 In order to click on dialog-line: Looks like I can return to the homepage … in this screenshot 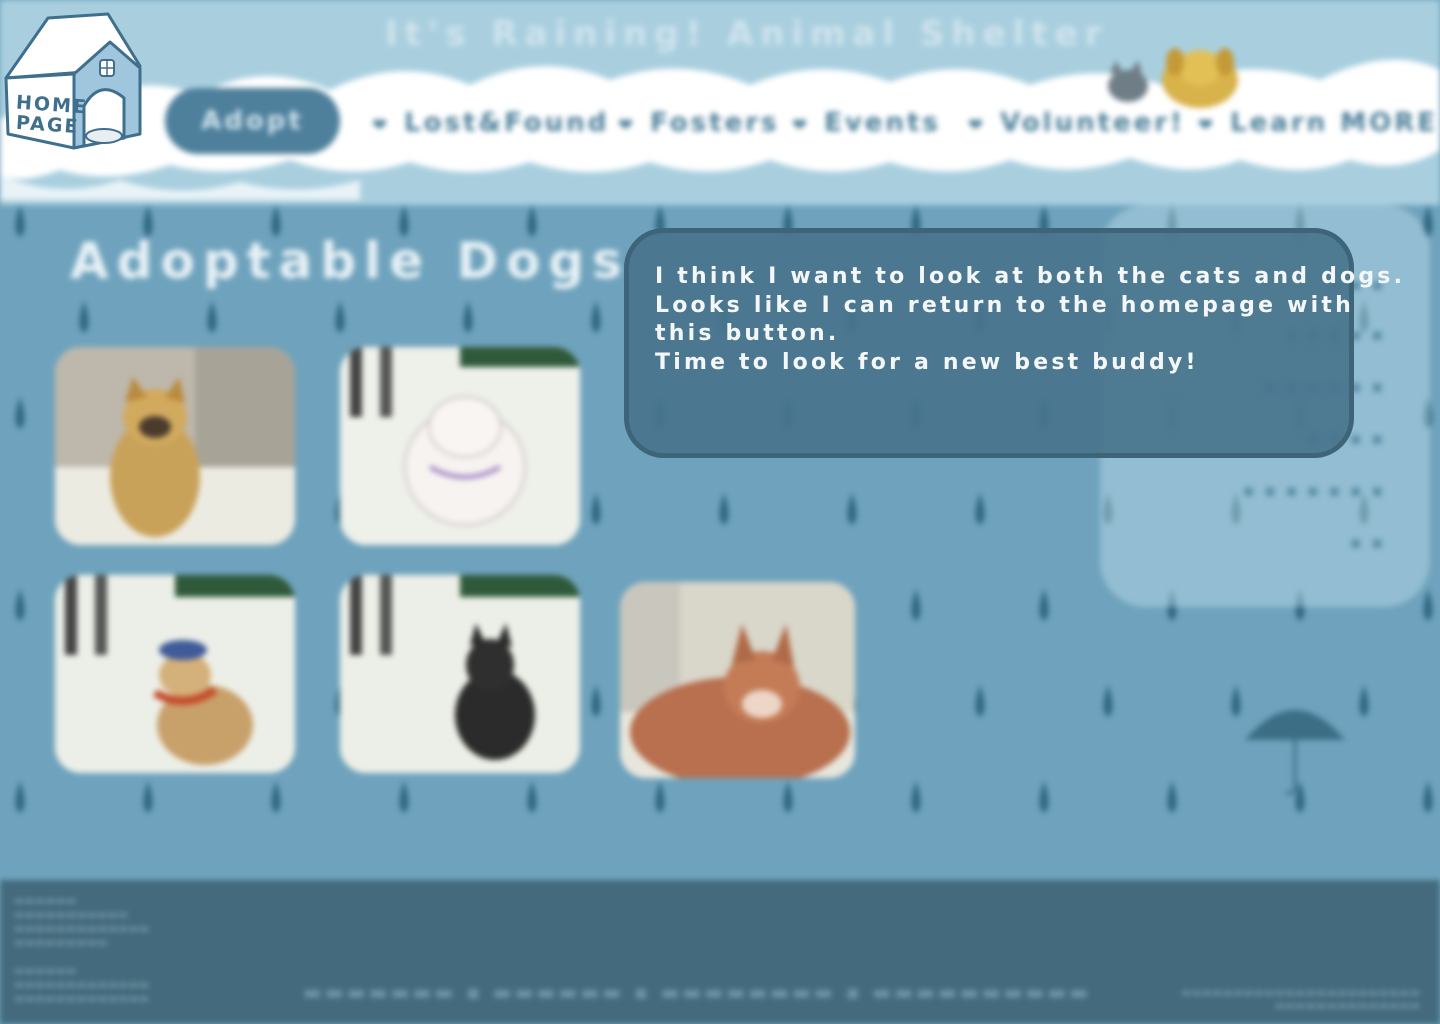, I will do `click(1004, 305)`.